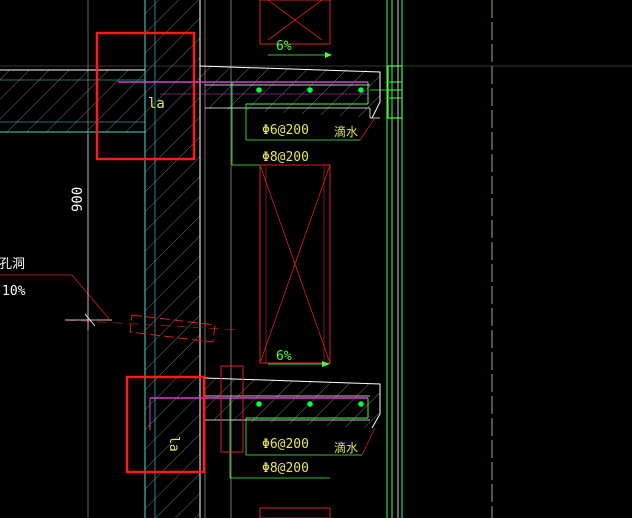  Describe the element at coordinates (394, 259) in the screenshot. I see `window-frame` at that location.